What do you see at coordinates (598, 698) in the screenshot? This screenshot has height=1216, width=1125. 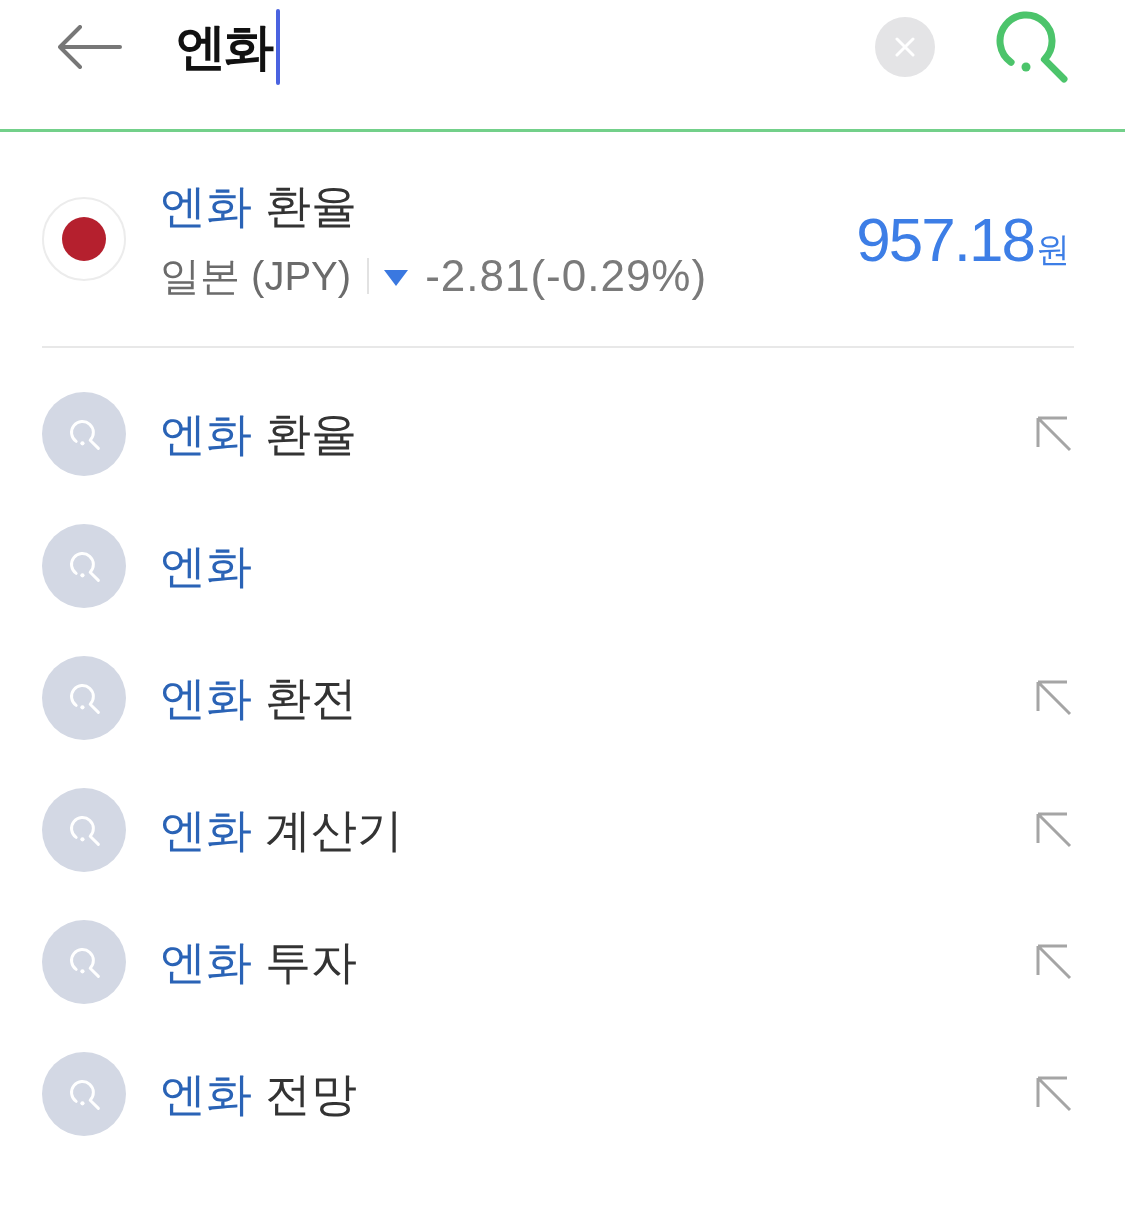 I see `suggestion-item: 엔화 환전` at bounding box center [598, 698].